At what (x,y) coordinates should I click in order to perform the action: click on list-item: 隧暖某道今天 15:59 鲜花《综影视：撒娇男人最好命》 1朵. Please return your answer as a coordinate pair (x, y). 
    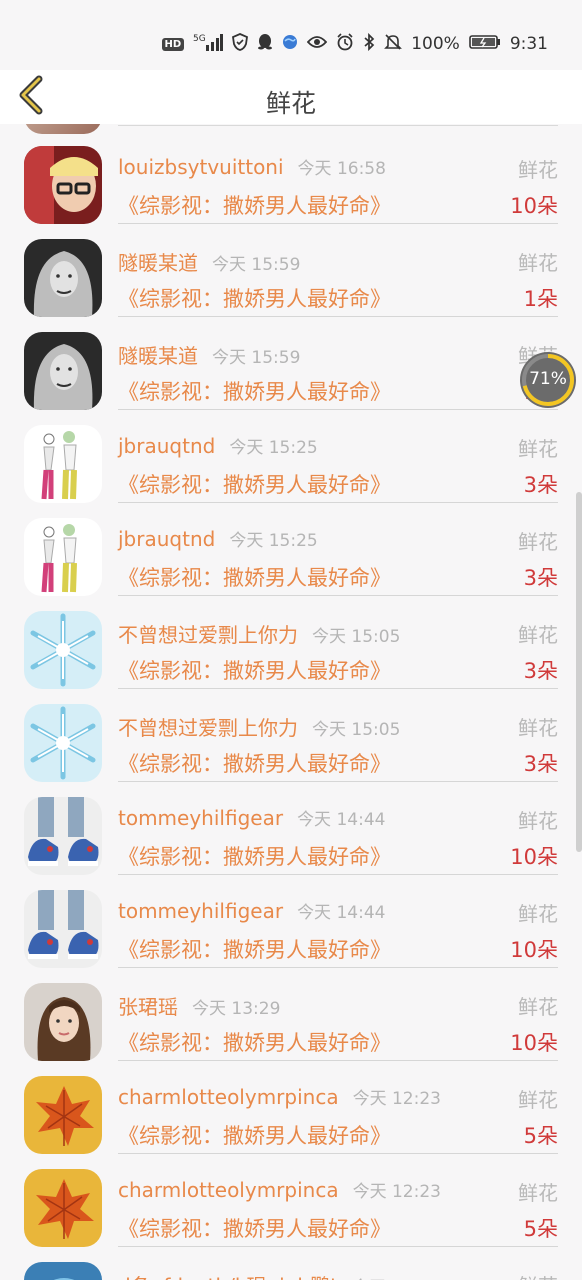
    Looking at the image, I should click on (291, 269).